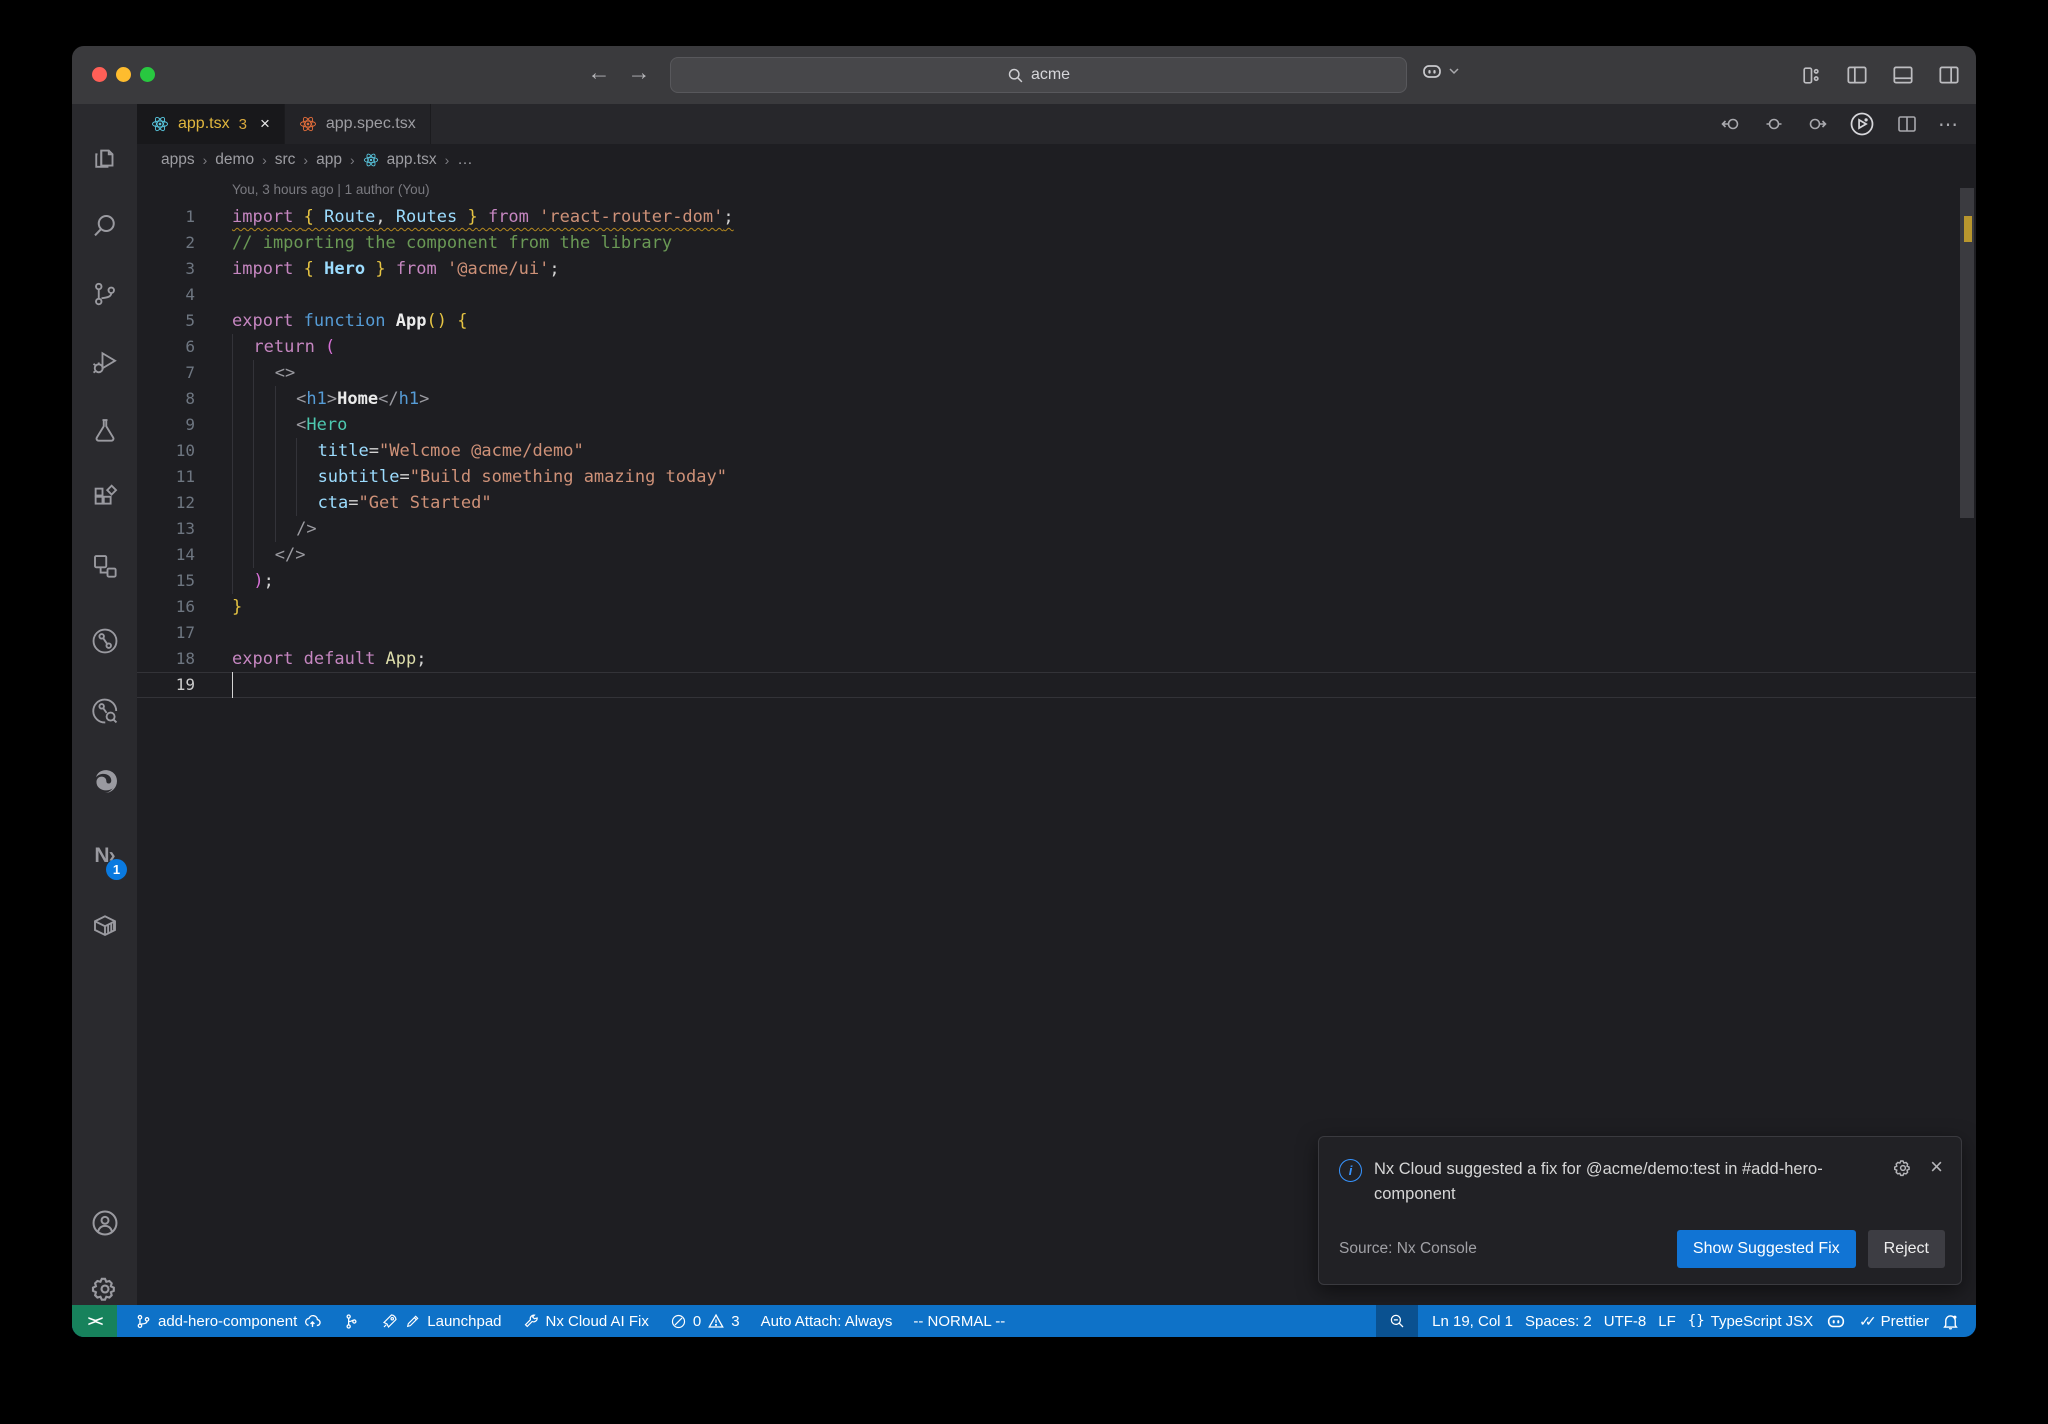 The width and height of the screenshot is (2048, 1424). Describe the element at coordinates (1056, 659) in the screenshot. I see `code-line-18: 18 export default App;` at that location.